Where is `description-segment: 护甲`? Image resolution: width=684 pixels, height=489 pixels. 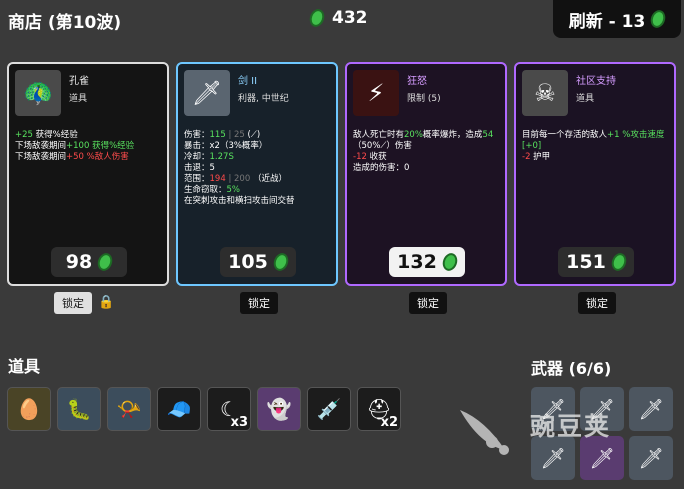
description-segment: 护甲 is located at coordinates (540, 157).